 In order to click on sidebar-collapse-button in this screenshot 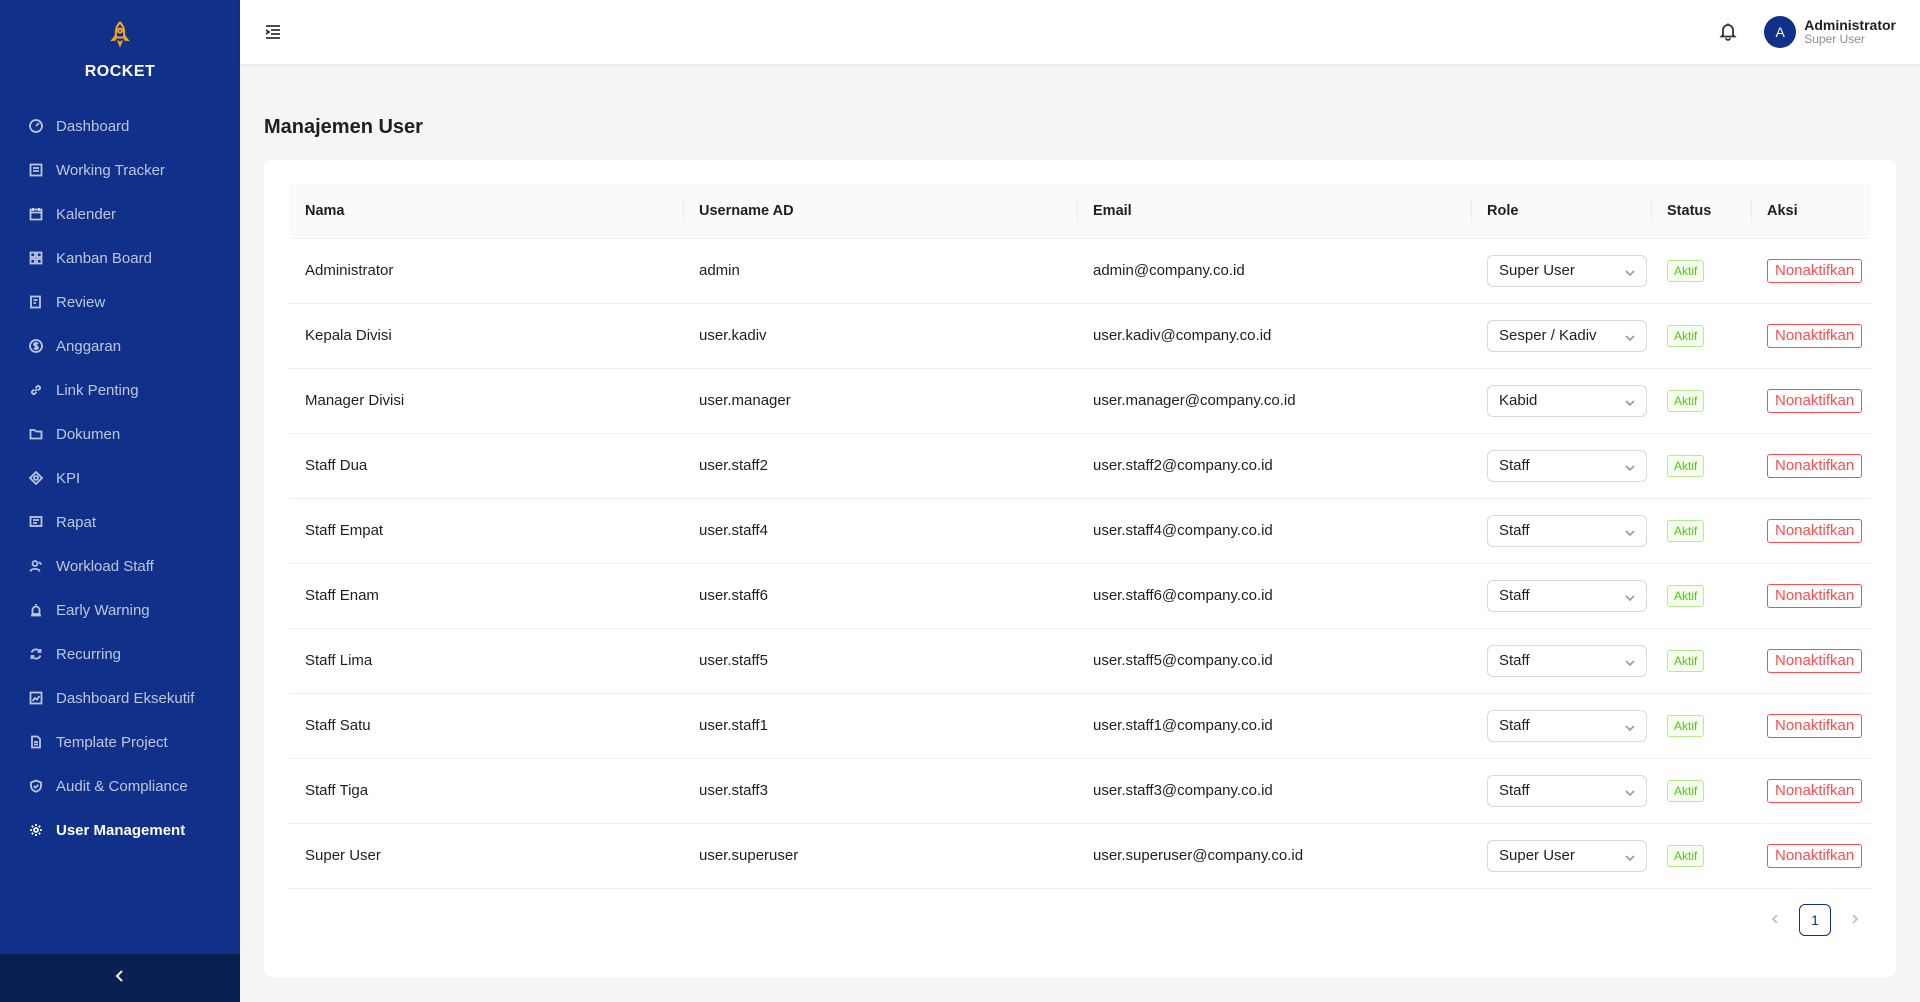, I will do `click(120, 978)`.